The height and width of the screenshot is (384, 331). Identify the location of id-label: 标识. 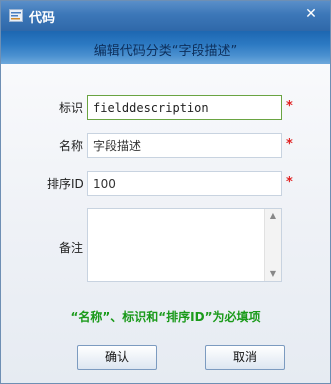
(71, 108).